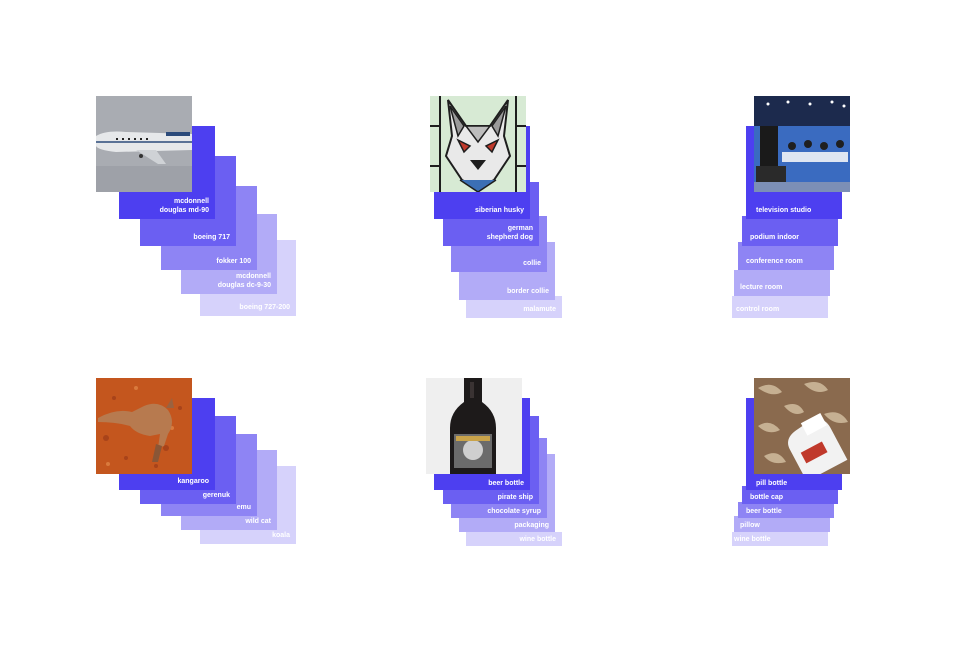 Image resolution: width=970 pixels, height=647 pixels. What do you see at coordinates (761, 287) in the screenshot?
I see `prediction-label-4: lecture room` at bounding box center [761, 287].